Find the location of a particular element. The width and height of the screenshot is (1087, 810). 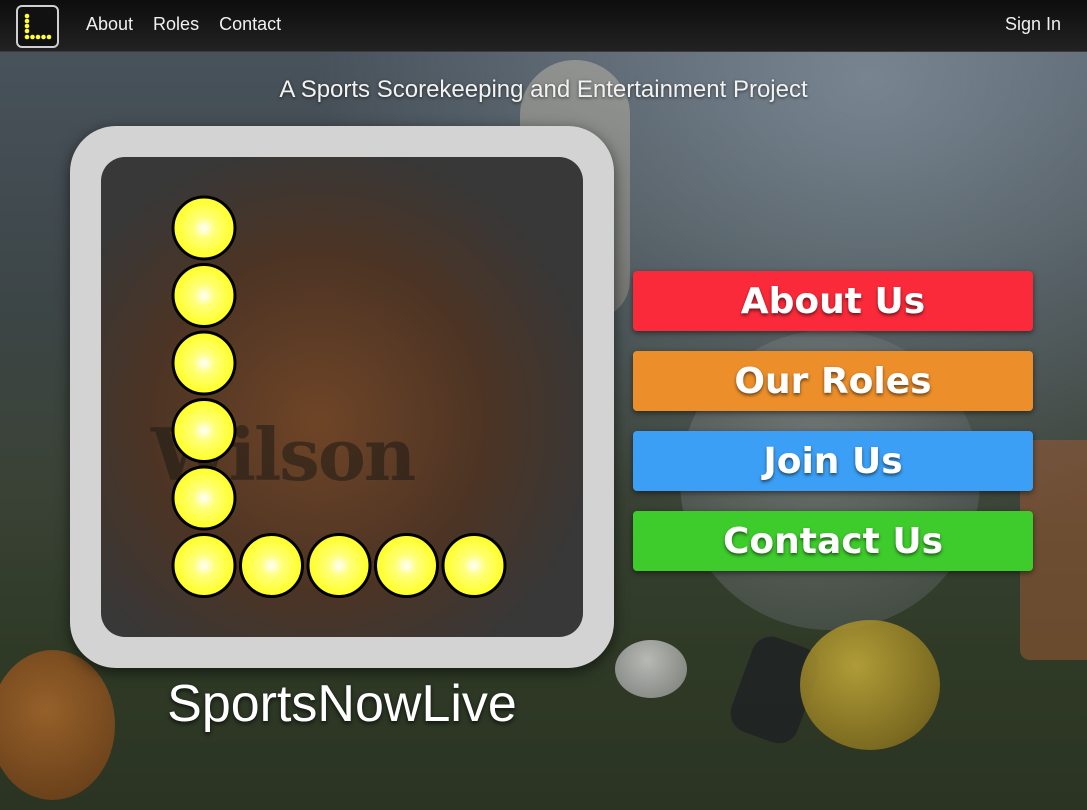

nav-link-roles: Roles is located at coordinates (176, 24).